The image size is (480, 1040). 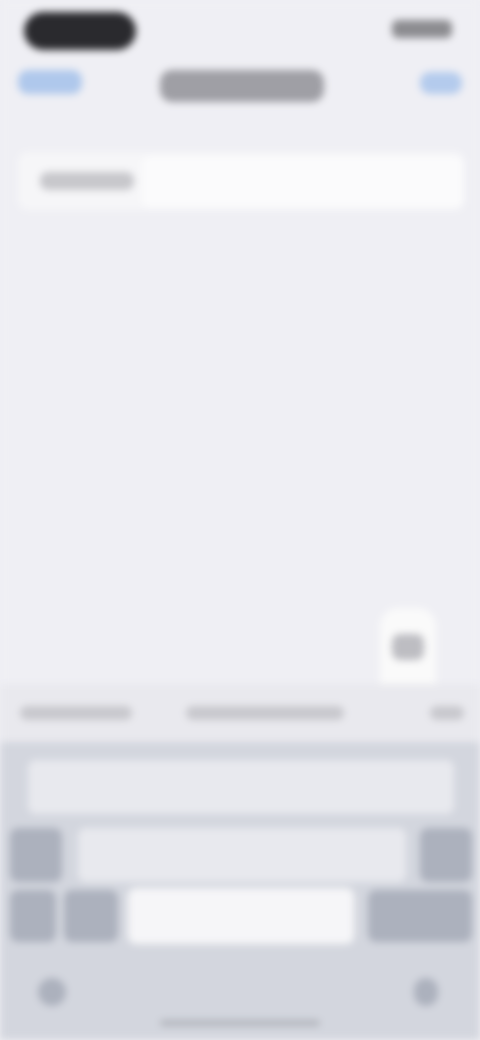 What do you see at coordinates (240, 1023) in the screenshot?
I see `home-indicator` at bounding box center [240, 1023].